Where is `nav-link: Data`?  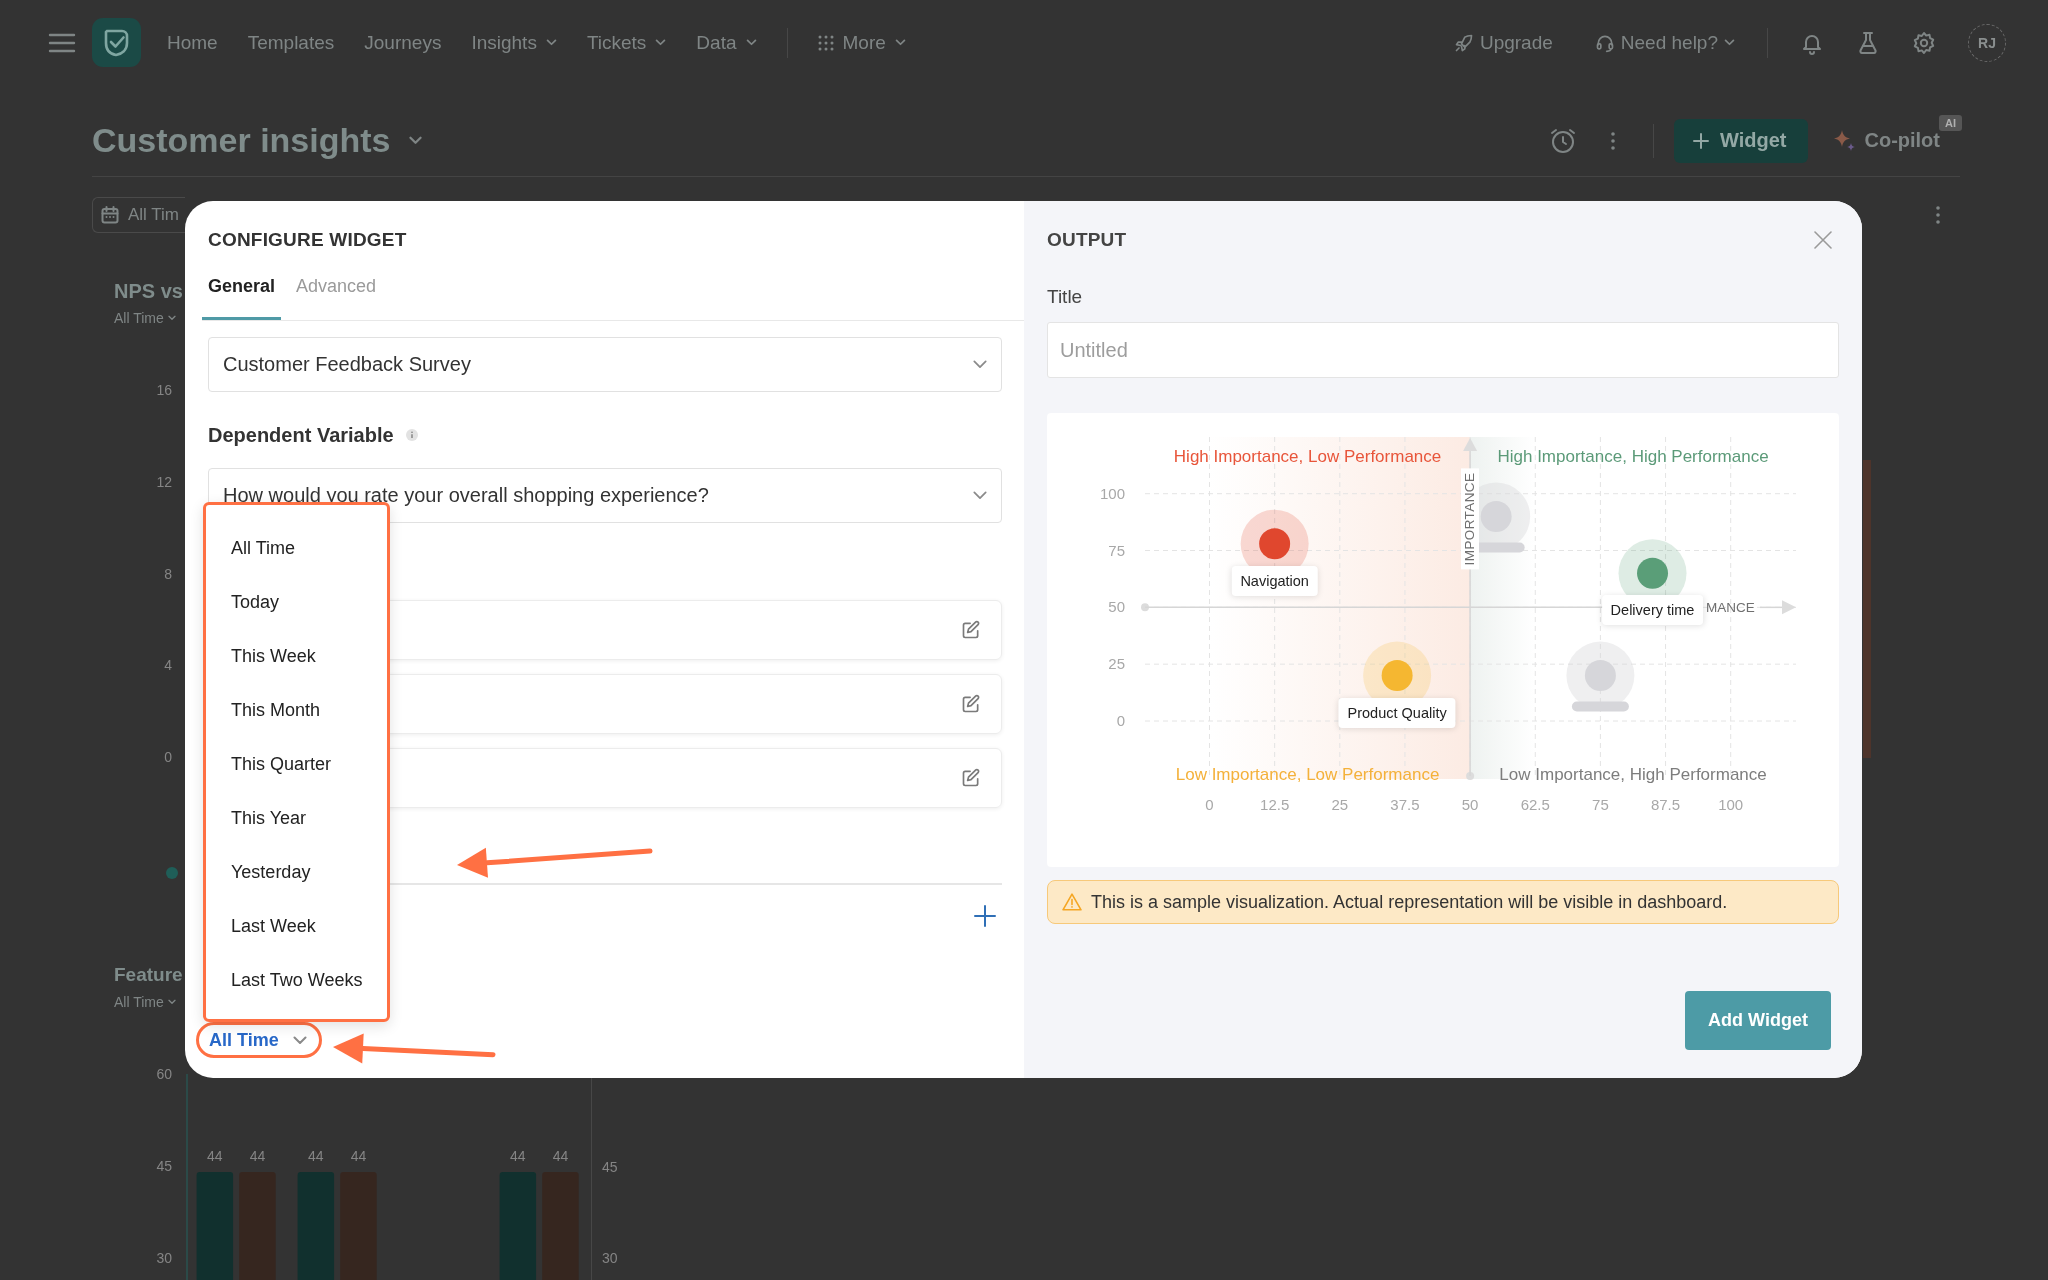 nav-link: Data is located at coordinates (726, 42).